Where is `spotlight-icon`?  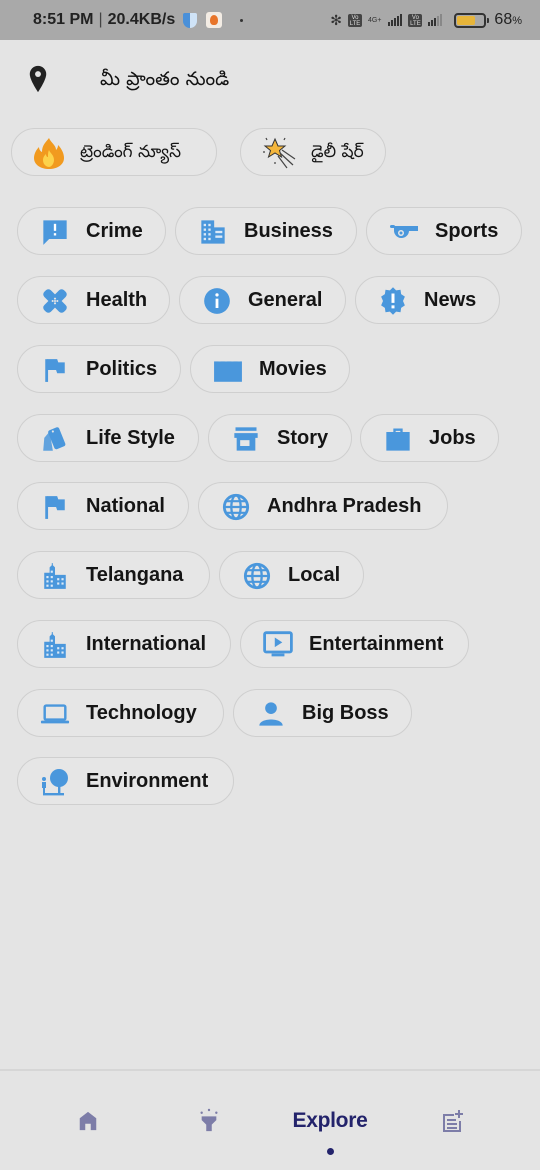 spotlight-icon is located at coordinates (209, 1120).